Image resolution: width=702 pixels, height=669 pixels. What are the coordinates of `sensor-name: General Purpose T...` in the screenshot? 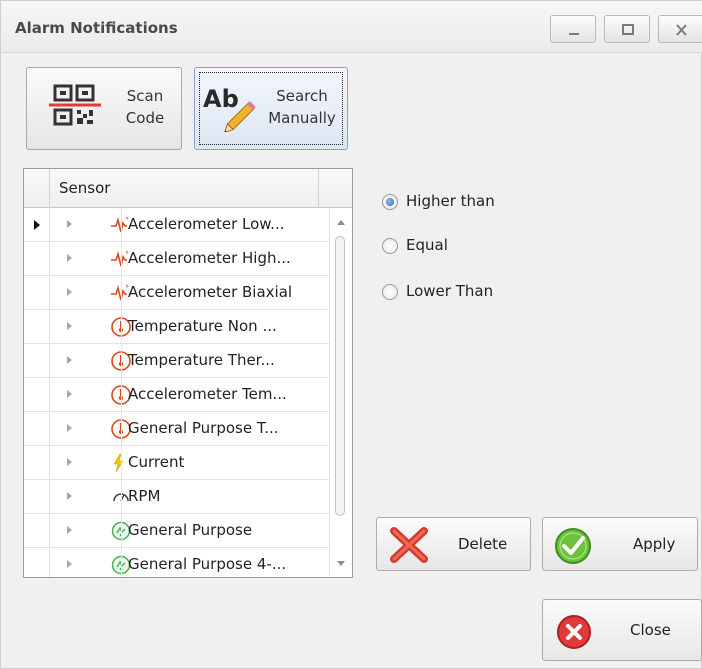 It's located at (203, 428).